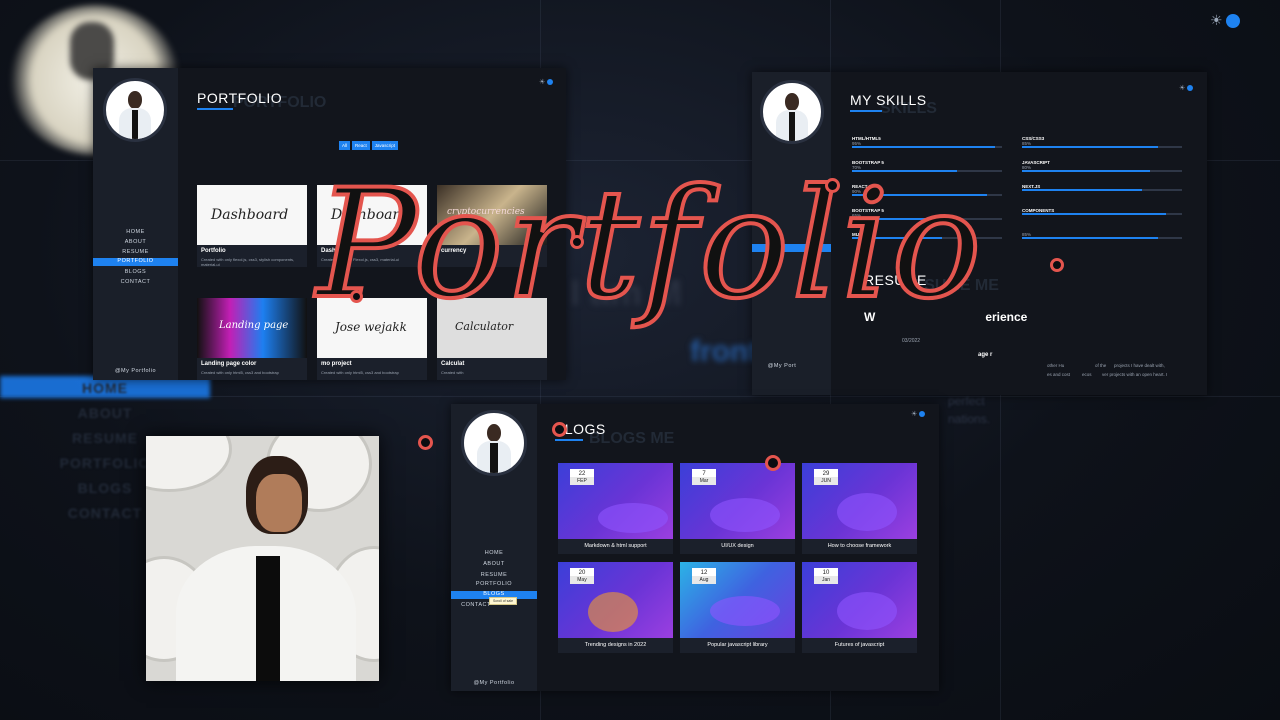 The height and width of the screenshot is (720, 1280). I want to click on background-nav-home: HOME, so click(105, 388).